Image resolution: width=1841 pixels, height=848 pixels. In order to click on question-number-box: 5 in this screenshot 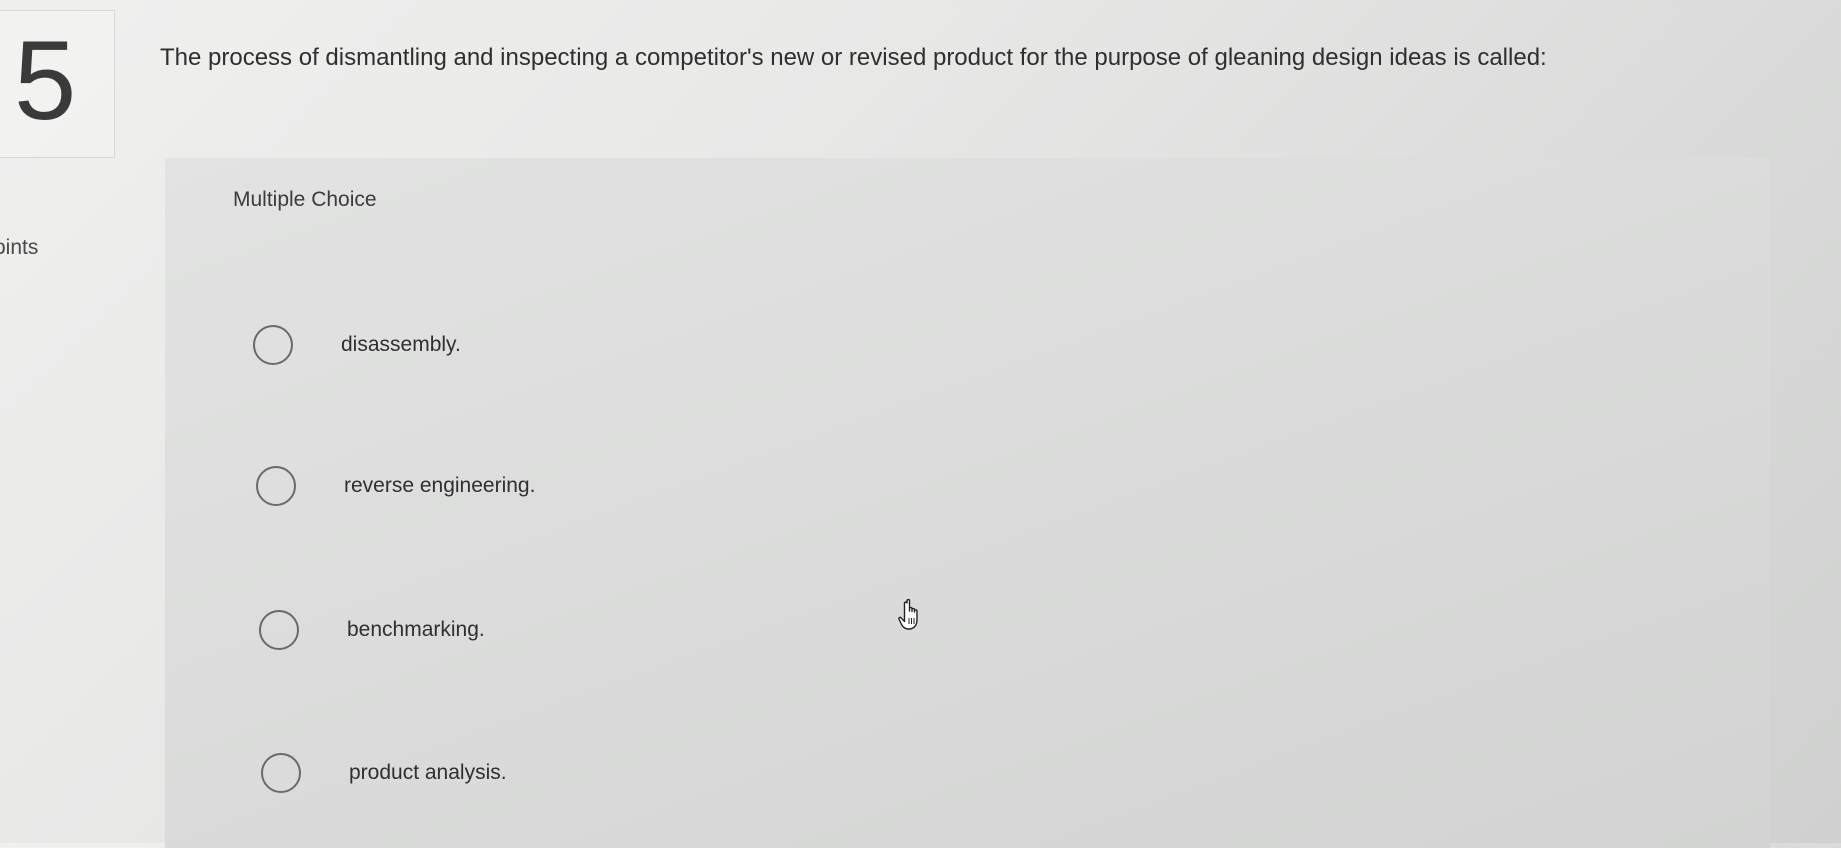, I will do `click(57, 84)`.